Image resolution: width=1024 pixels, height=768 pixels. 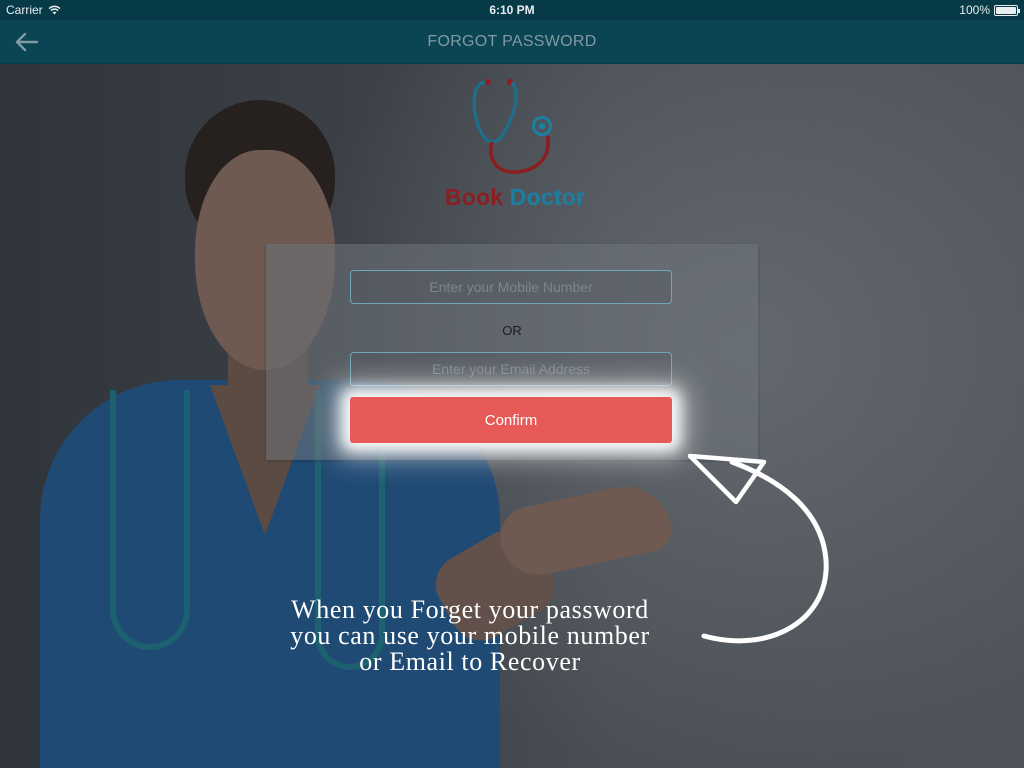 What do you see at coordinates (1007, 10) in the screenshot?
I see `battery-icon` at bounding box center [1007, 10].